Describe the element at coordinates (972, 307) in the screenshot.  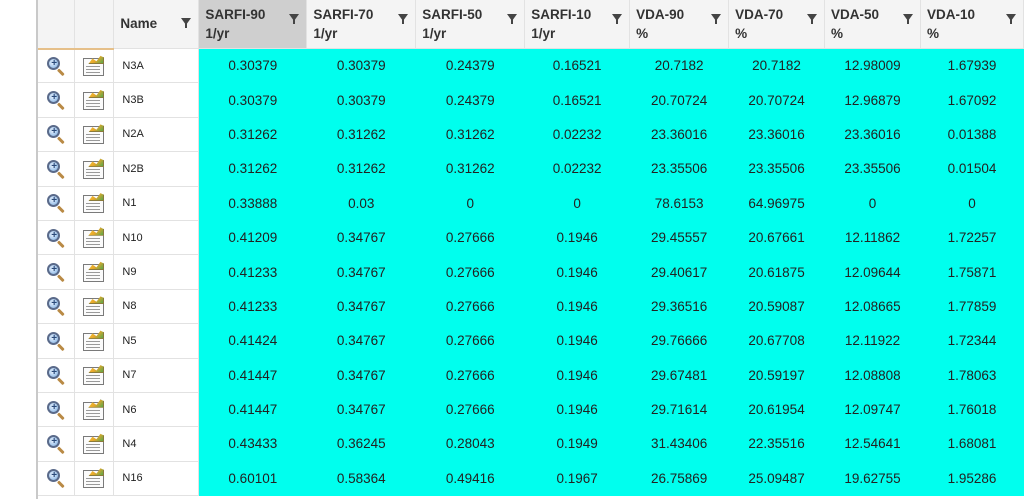
I see `value-cell-vda-10: 1.77859` at that location.